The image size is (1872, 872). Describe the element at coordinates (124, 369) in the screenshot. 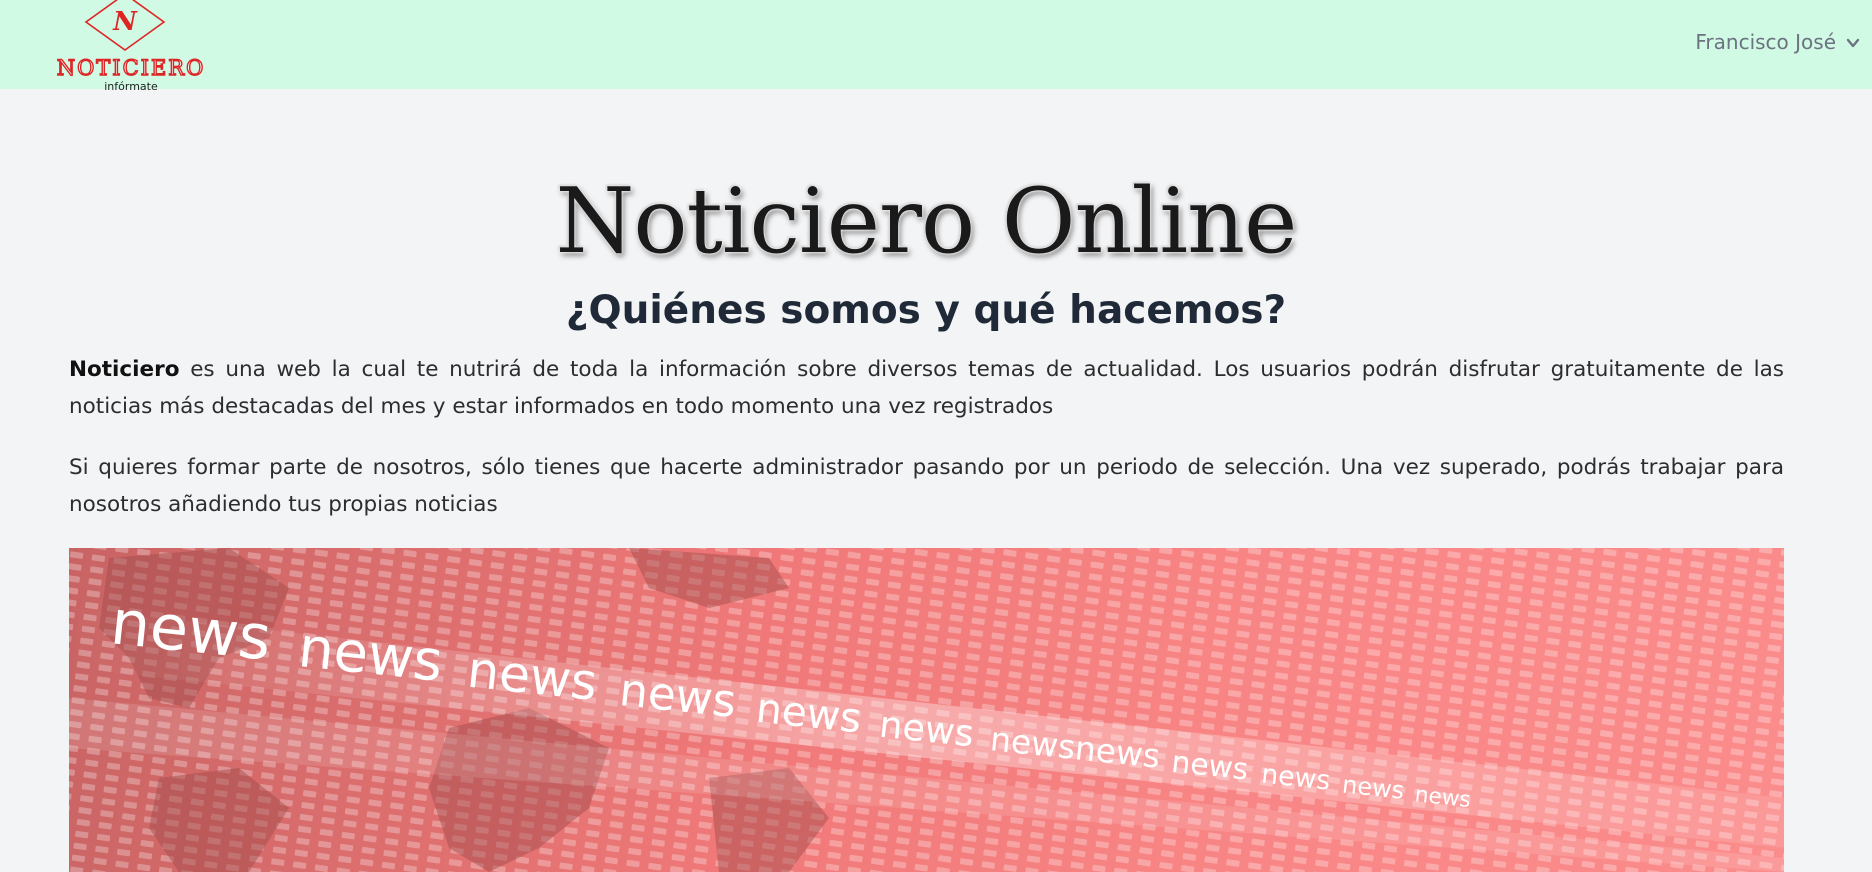

I see `brand-bold: Noticiero` at that location.